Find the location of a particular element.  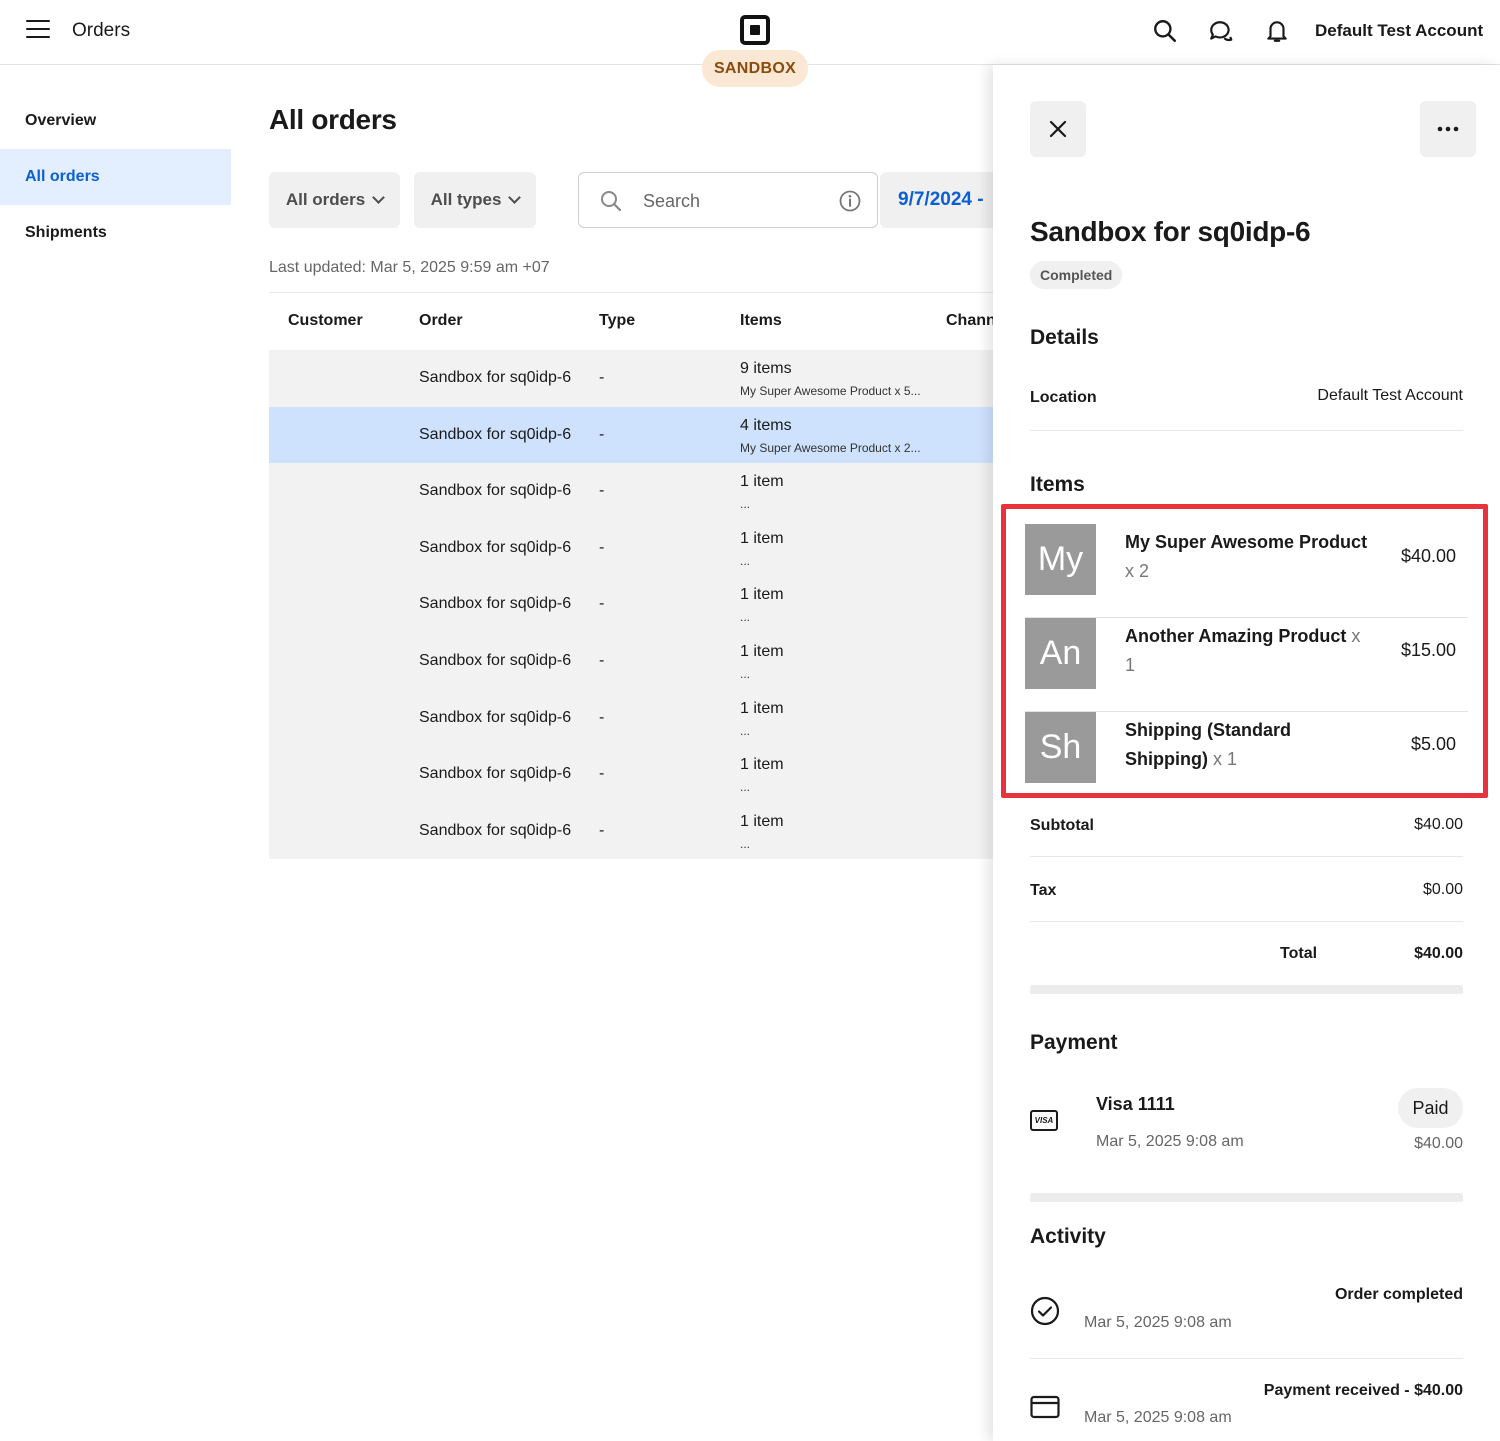

check-circle-icon is located at coordinates (1045, 1311).